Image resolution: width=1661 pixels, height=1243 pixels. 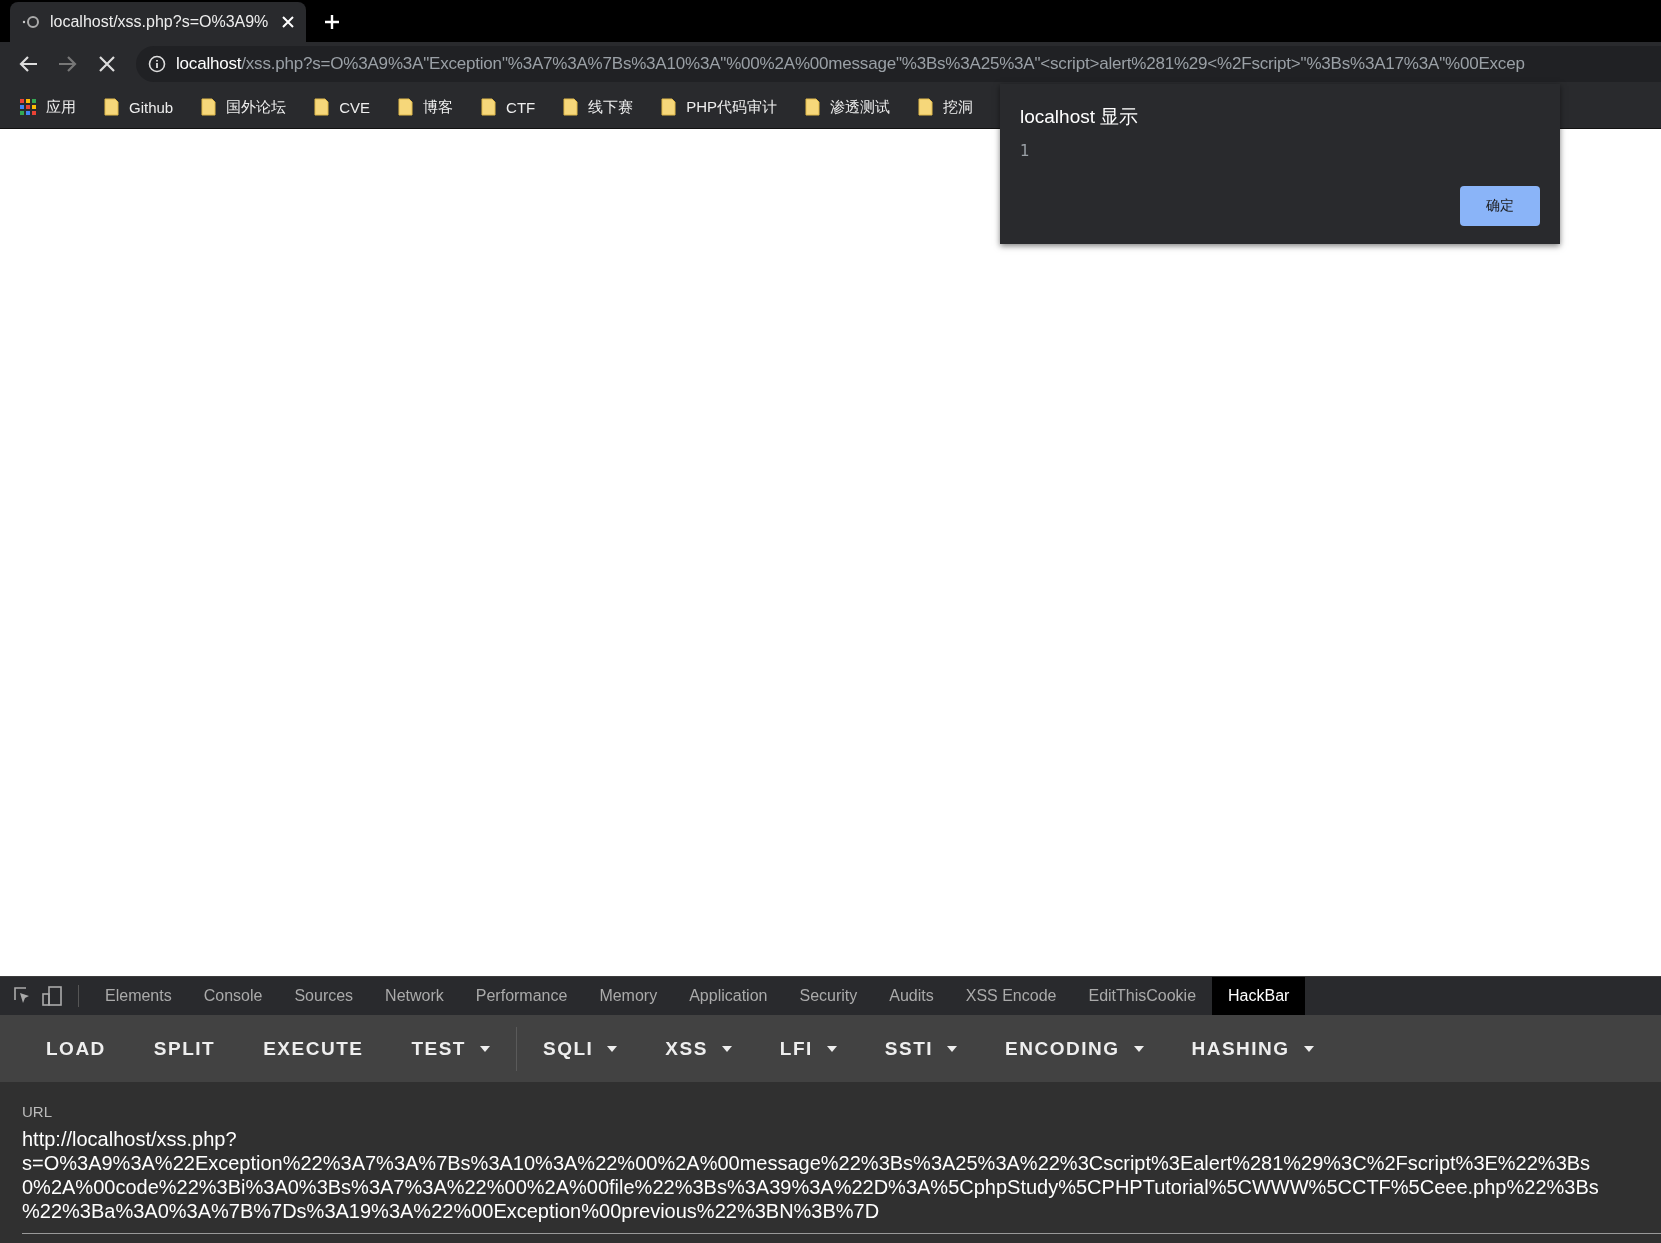 What do you see at coordinates (921, 1048) in the screenshot?
I see `hackbar-button: SSTI` at bounding box center [921, 1048].